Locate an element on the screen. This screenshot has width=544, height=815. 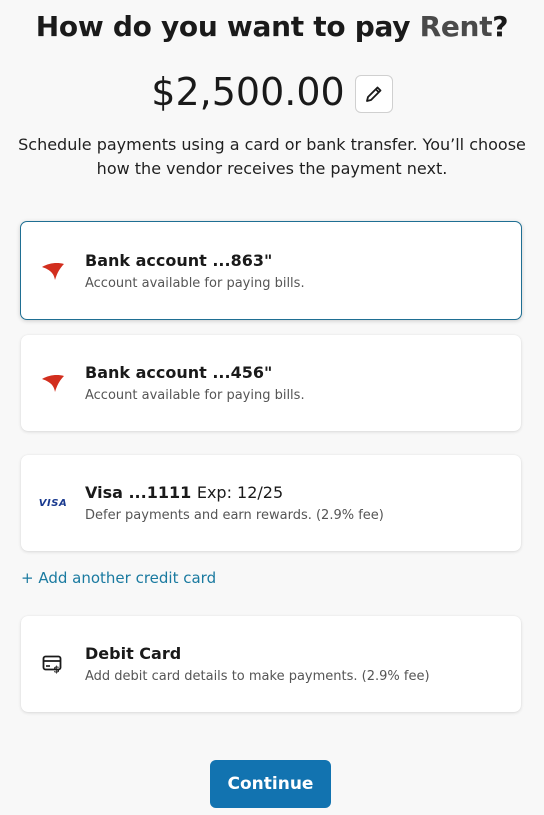
amount-row: $2,500.00 is located at coordinates (272, 92).